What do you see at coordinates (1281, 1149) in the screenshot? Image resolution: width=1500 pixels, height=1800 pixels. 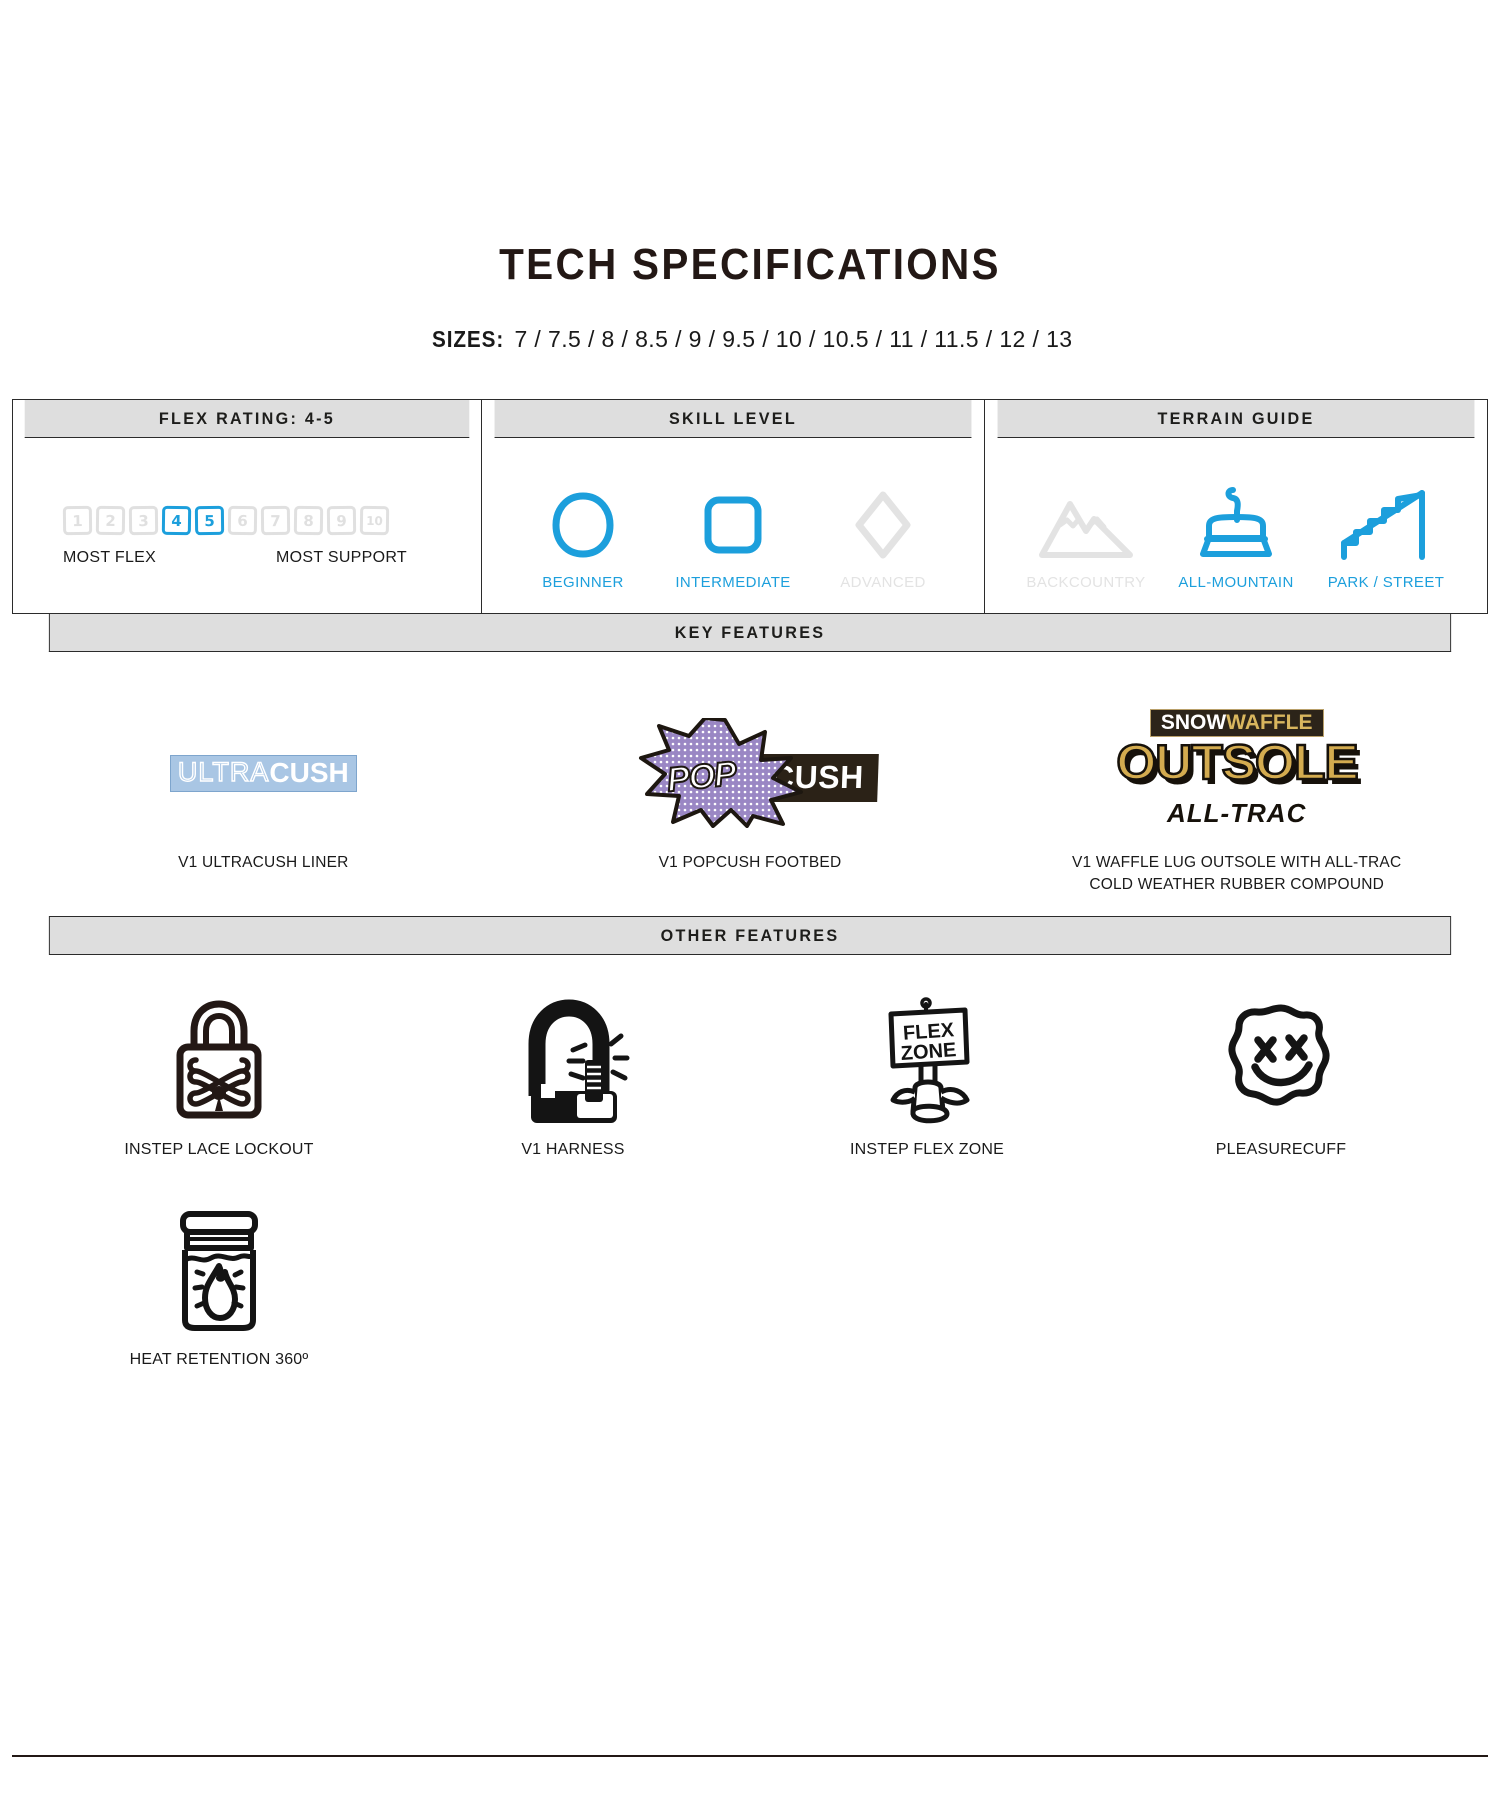 I see `other-feature-label-3: PLEASURECUFF` at bounding box center [1281, 1149].